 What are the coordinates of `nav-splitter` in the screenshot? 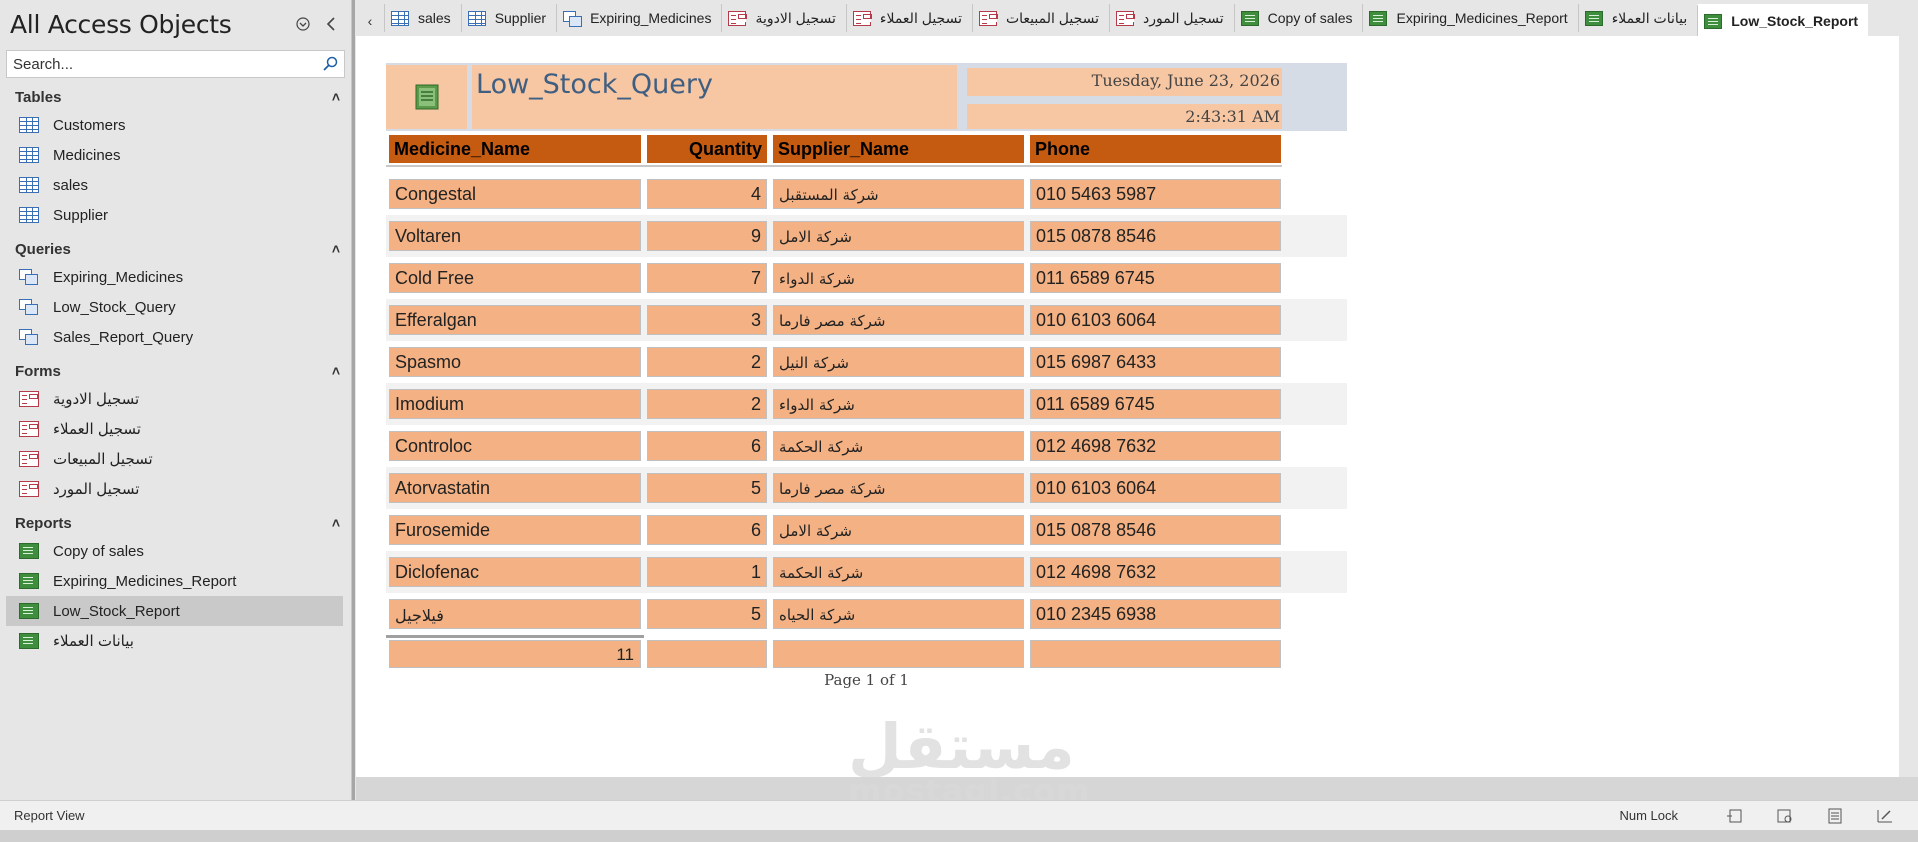 It's located at (353, 400).